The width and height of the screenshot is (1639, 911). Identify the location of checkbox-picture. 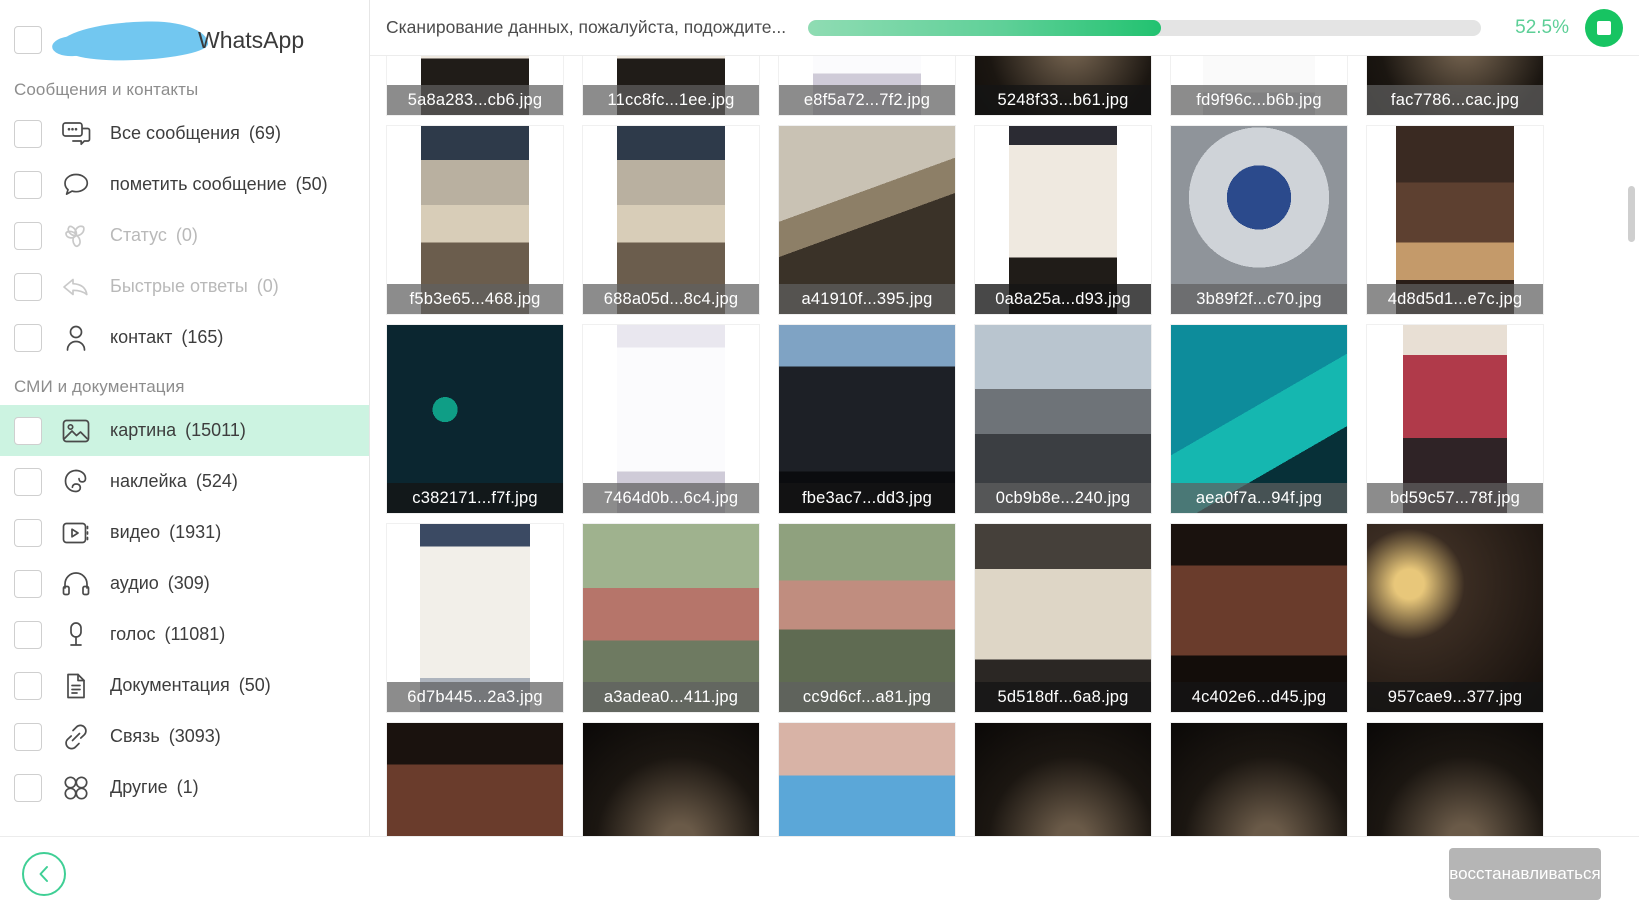
(28, 430).